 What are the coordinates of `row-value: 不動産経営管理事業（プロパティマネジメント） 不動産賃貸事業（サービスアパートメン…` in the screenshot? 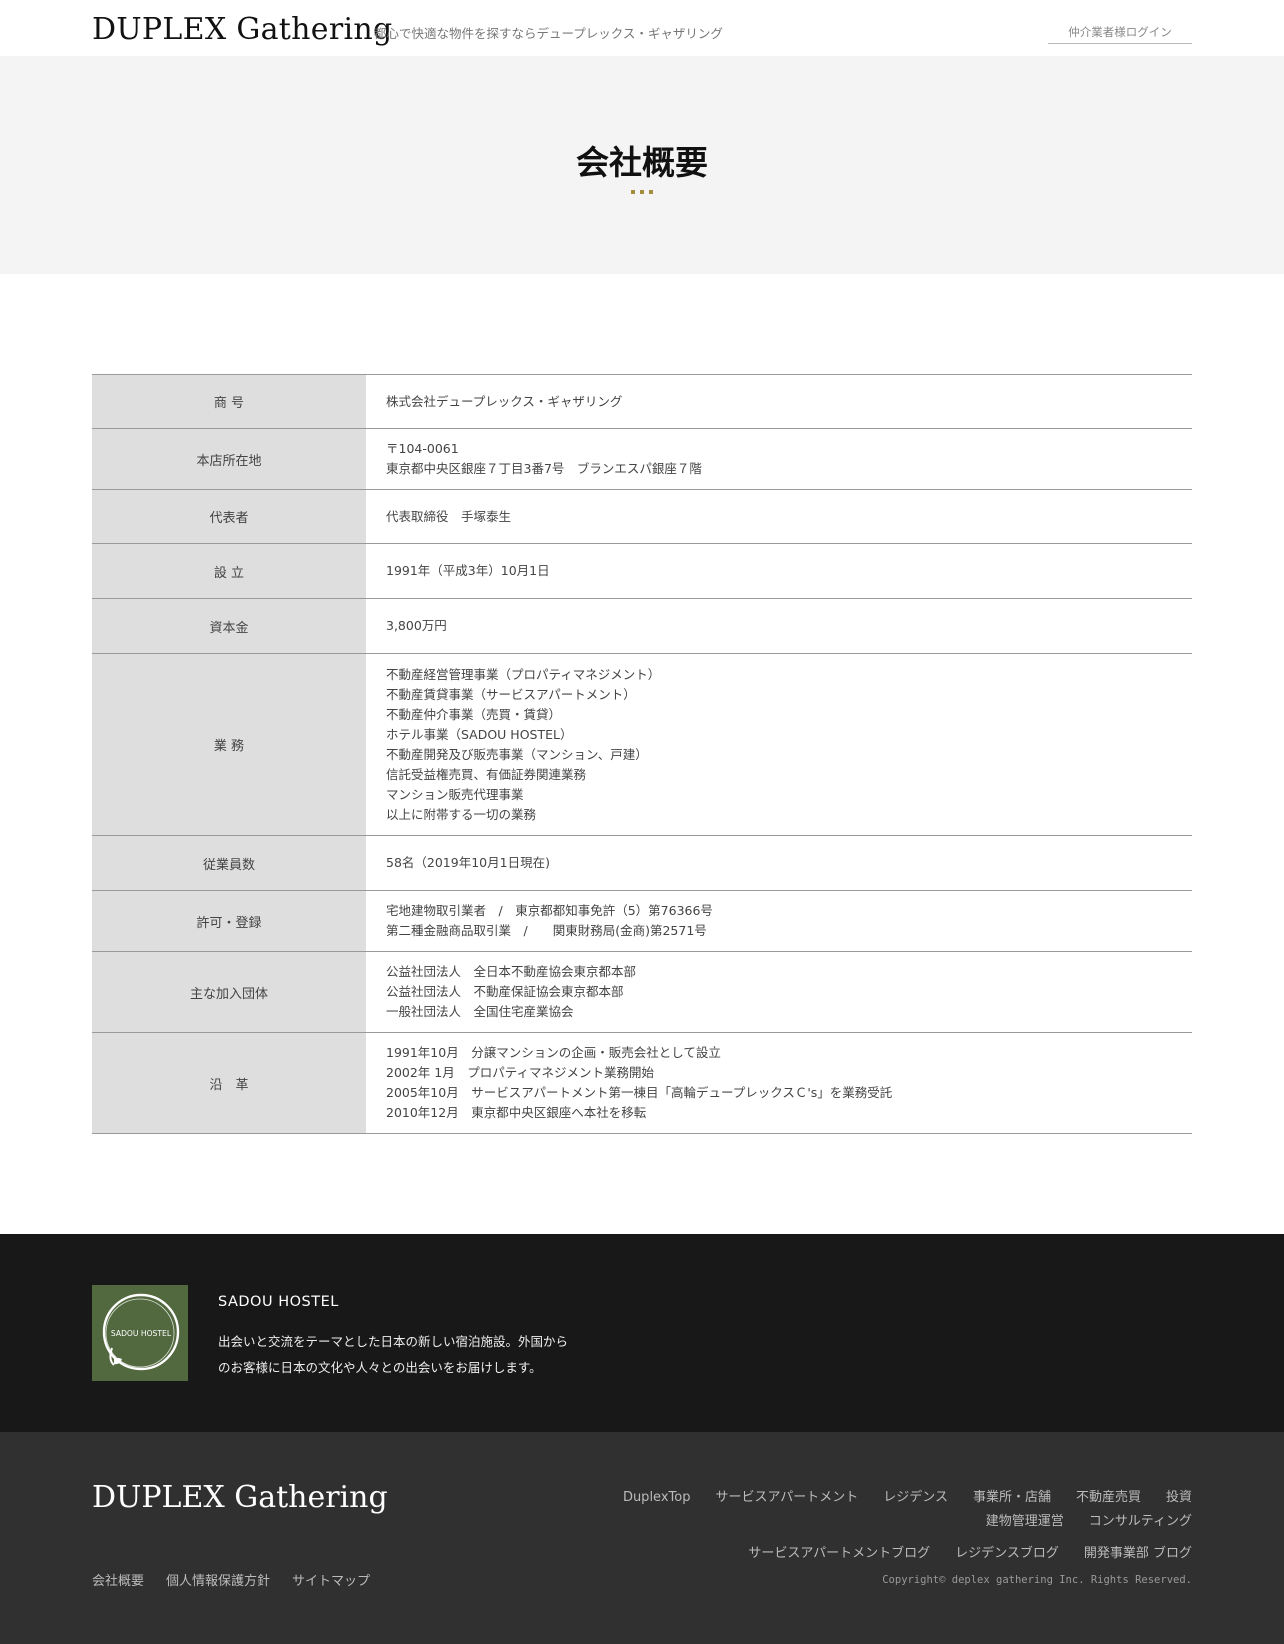 It's located at (779, 744).